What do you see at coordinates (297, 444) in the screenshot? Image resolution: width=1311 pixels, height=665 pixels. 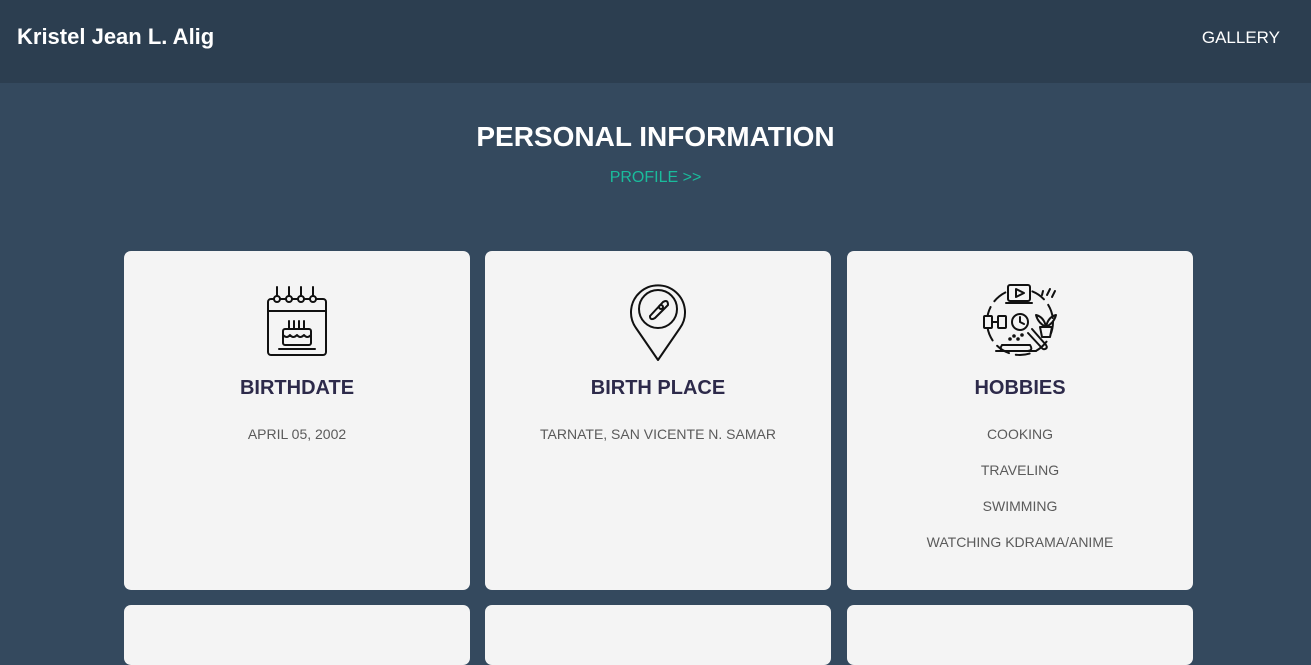 I see `card-values: APRIL 05, 2002` at bounding box center [297, 444].